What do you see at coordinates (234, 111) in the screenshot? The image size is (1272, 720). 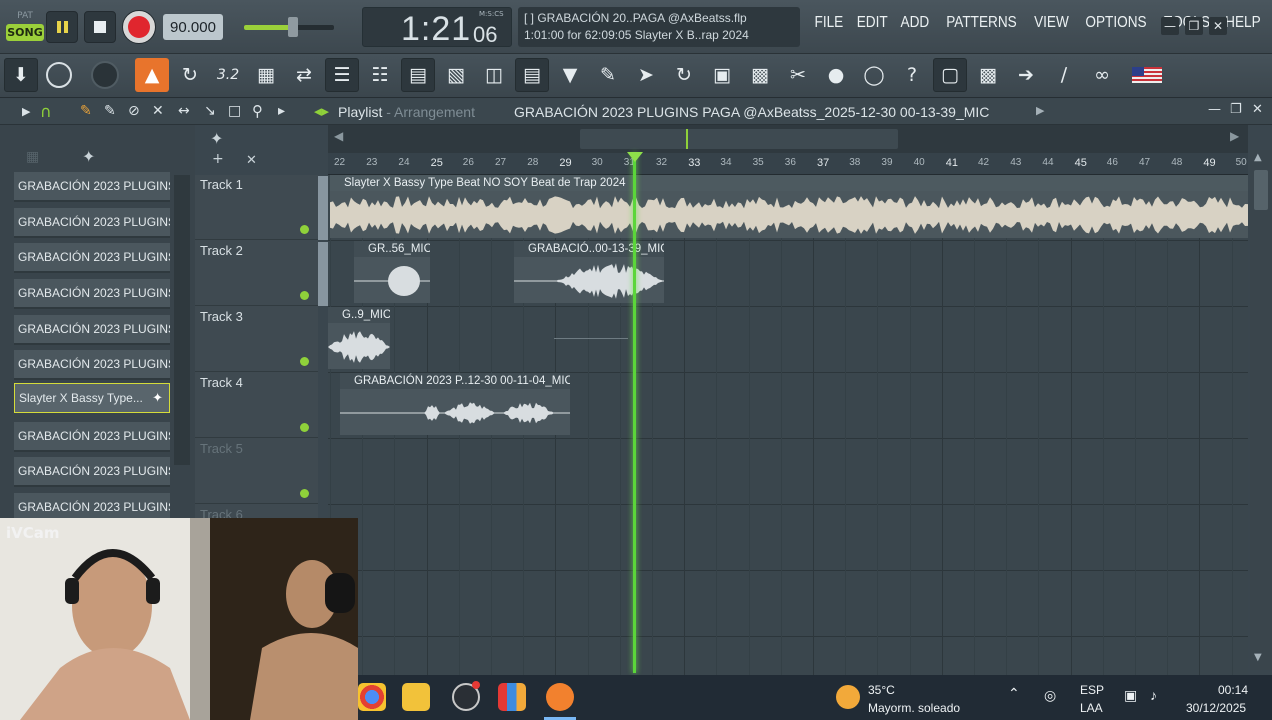 I see `select-icon: □` at bounding box center [234, 111].